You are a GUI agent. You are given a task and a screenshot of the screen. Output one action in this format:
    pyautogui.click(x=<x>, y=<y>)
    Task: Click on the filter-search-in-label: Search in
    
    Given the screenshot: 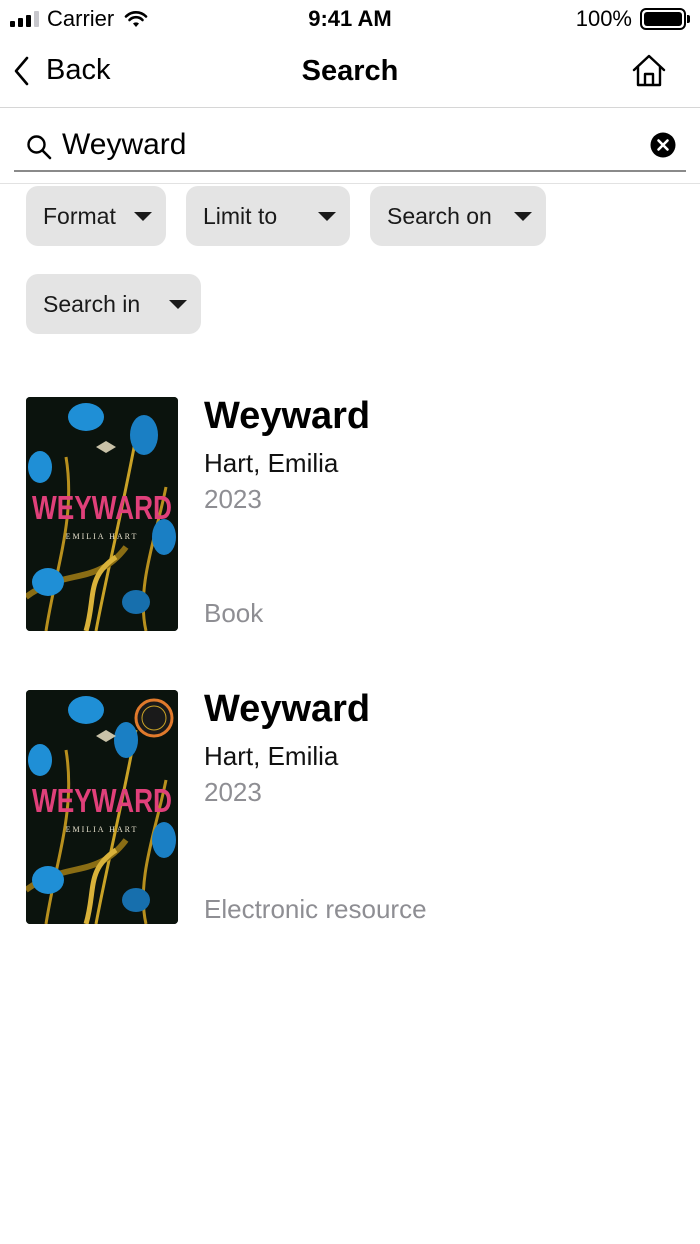 What is the action you would take?
    pyautogui.click(x=92, y=303)
    